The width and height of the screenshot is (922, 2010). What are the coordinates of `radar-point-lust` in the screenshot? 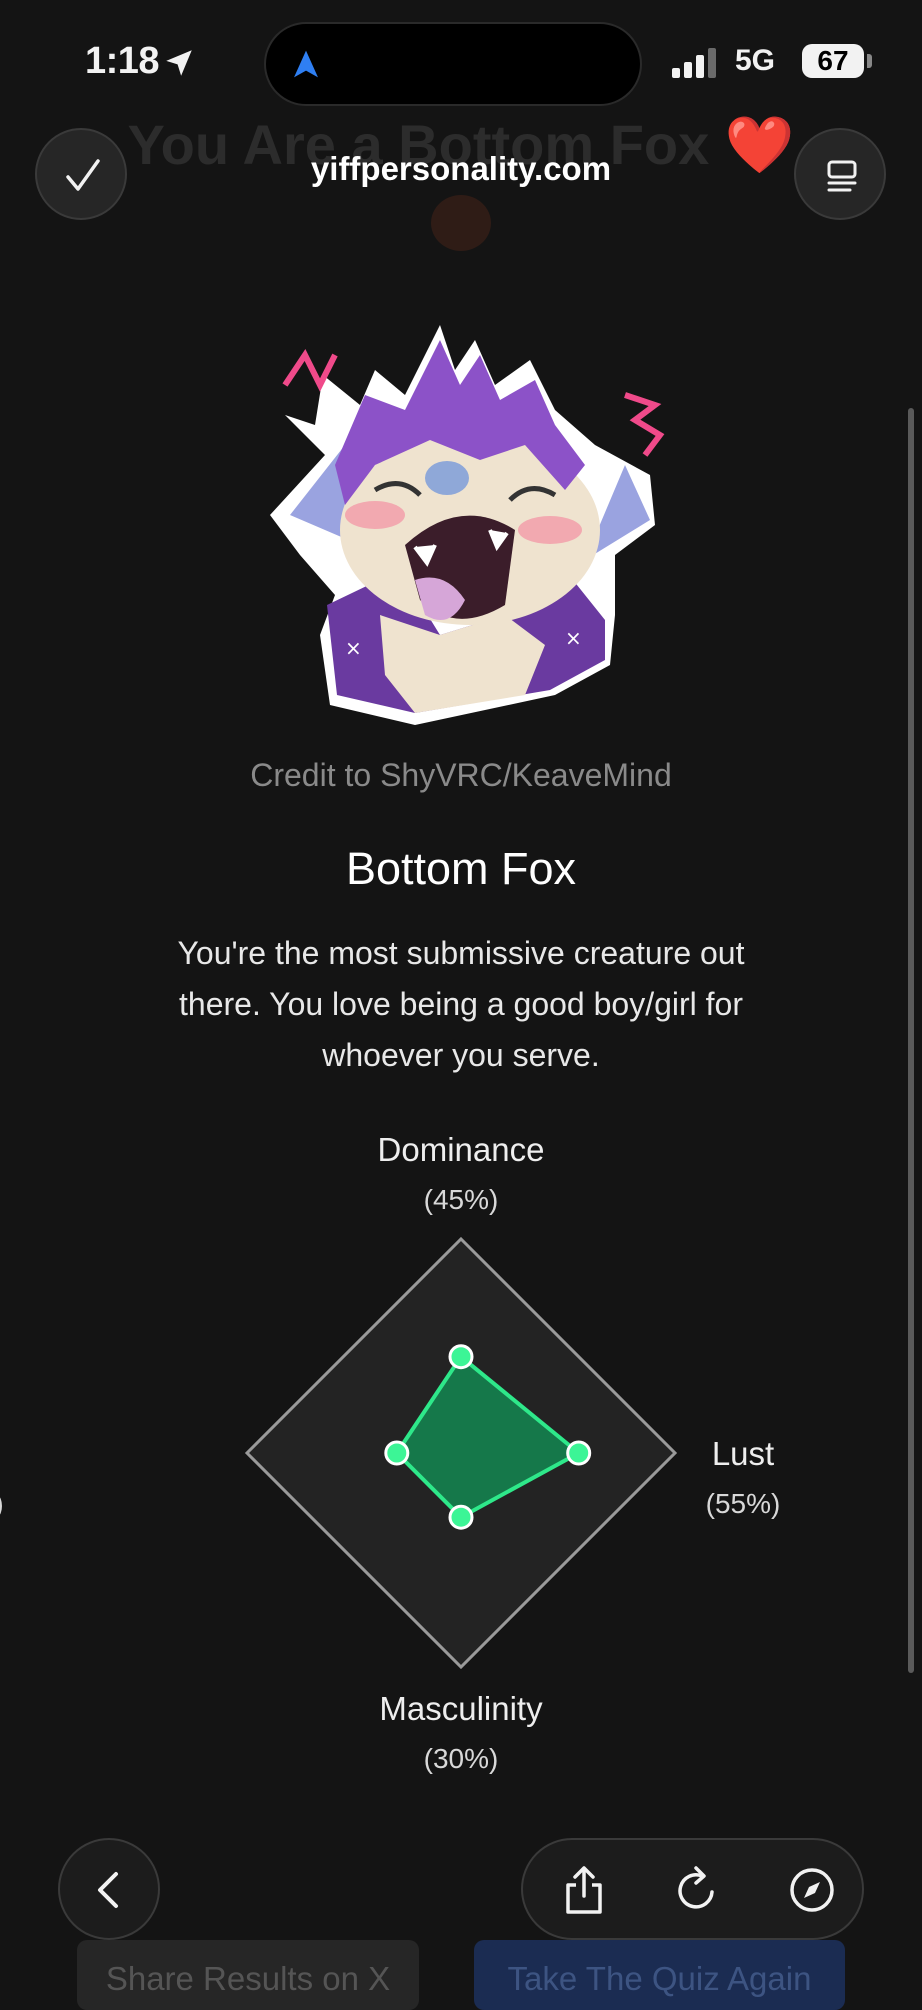 It's located at (579, 1453).